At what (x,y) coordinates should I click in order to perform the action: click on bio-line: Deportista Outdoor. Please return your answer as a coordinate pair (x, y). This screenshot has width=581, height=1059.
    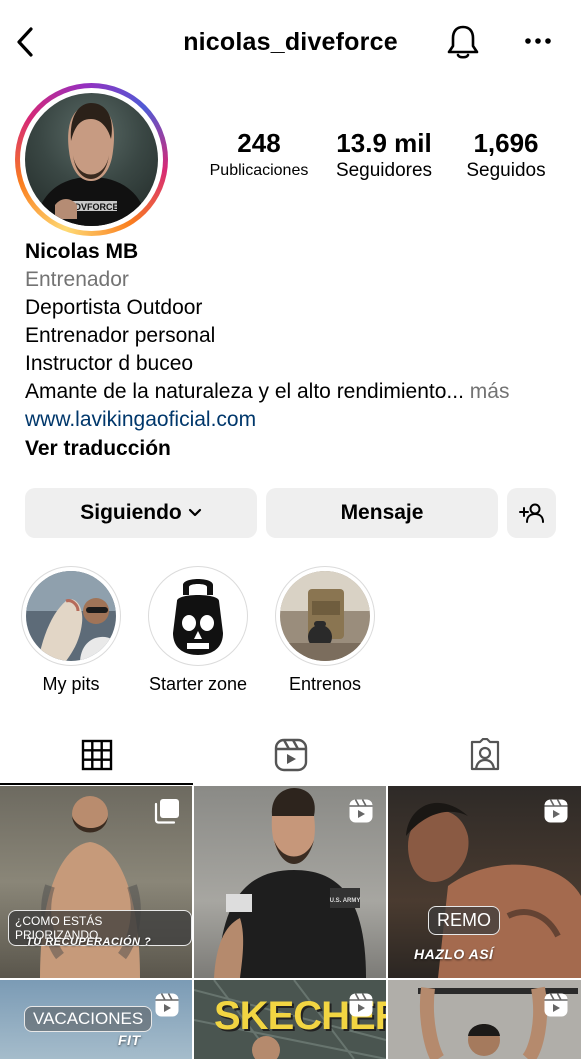
    Looking at the image, I should click on (114, 307).